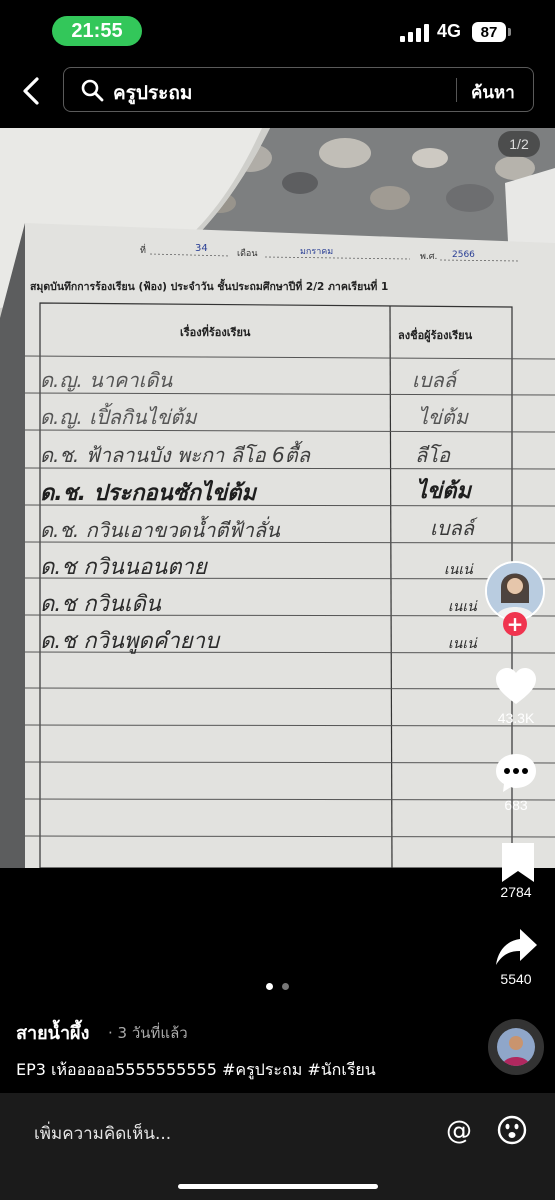 This screenshot has height=1200, width=555. I want to click on heart-icon, so click(516, 687).